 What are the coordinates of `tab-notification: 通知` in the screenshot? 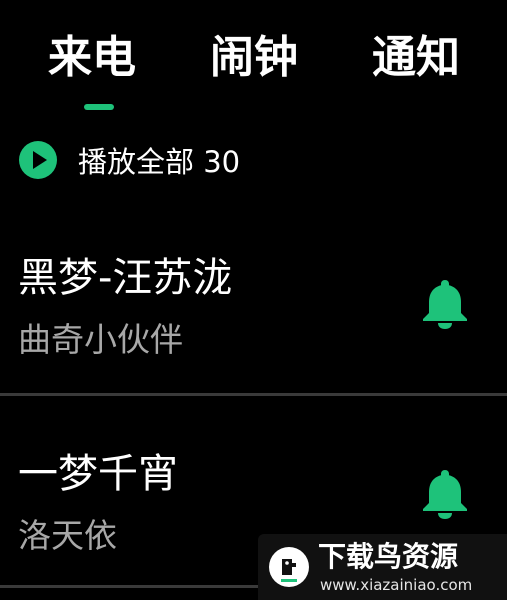 It's located at (416, 58).